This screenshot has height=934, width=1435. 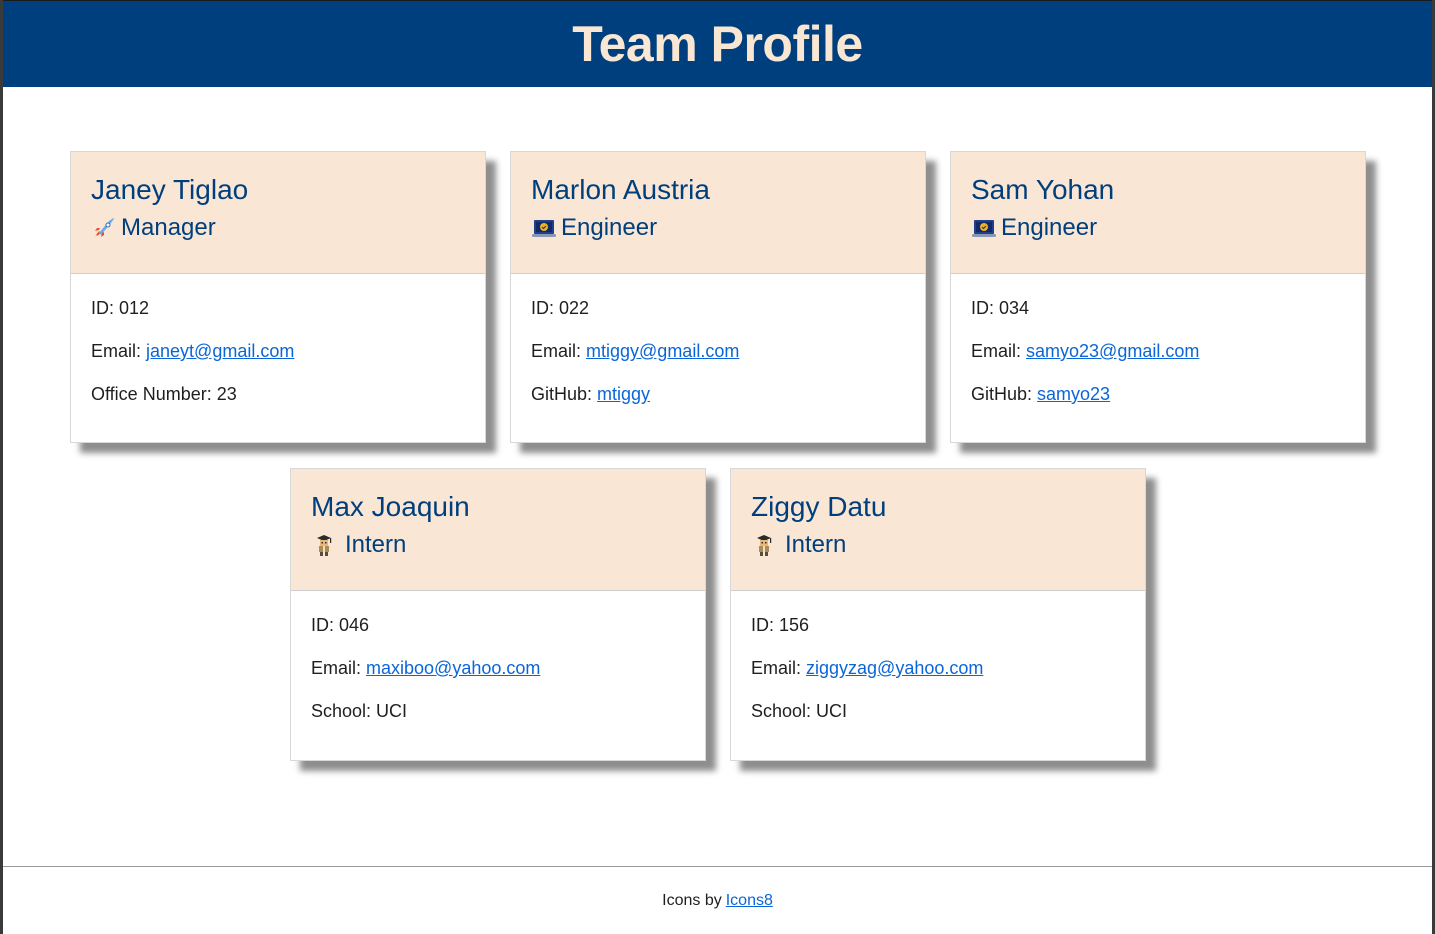 What do you see at coordinates (278, 228) in the screenshot?
I see `employee-role: Manager` at bounding box center [278, 228].